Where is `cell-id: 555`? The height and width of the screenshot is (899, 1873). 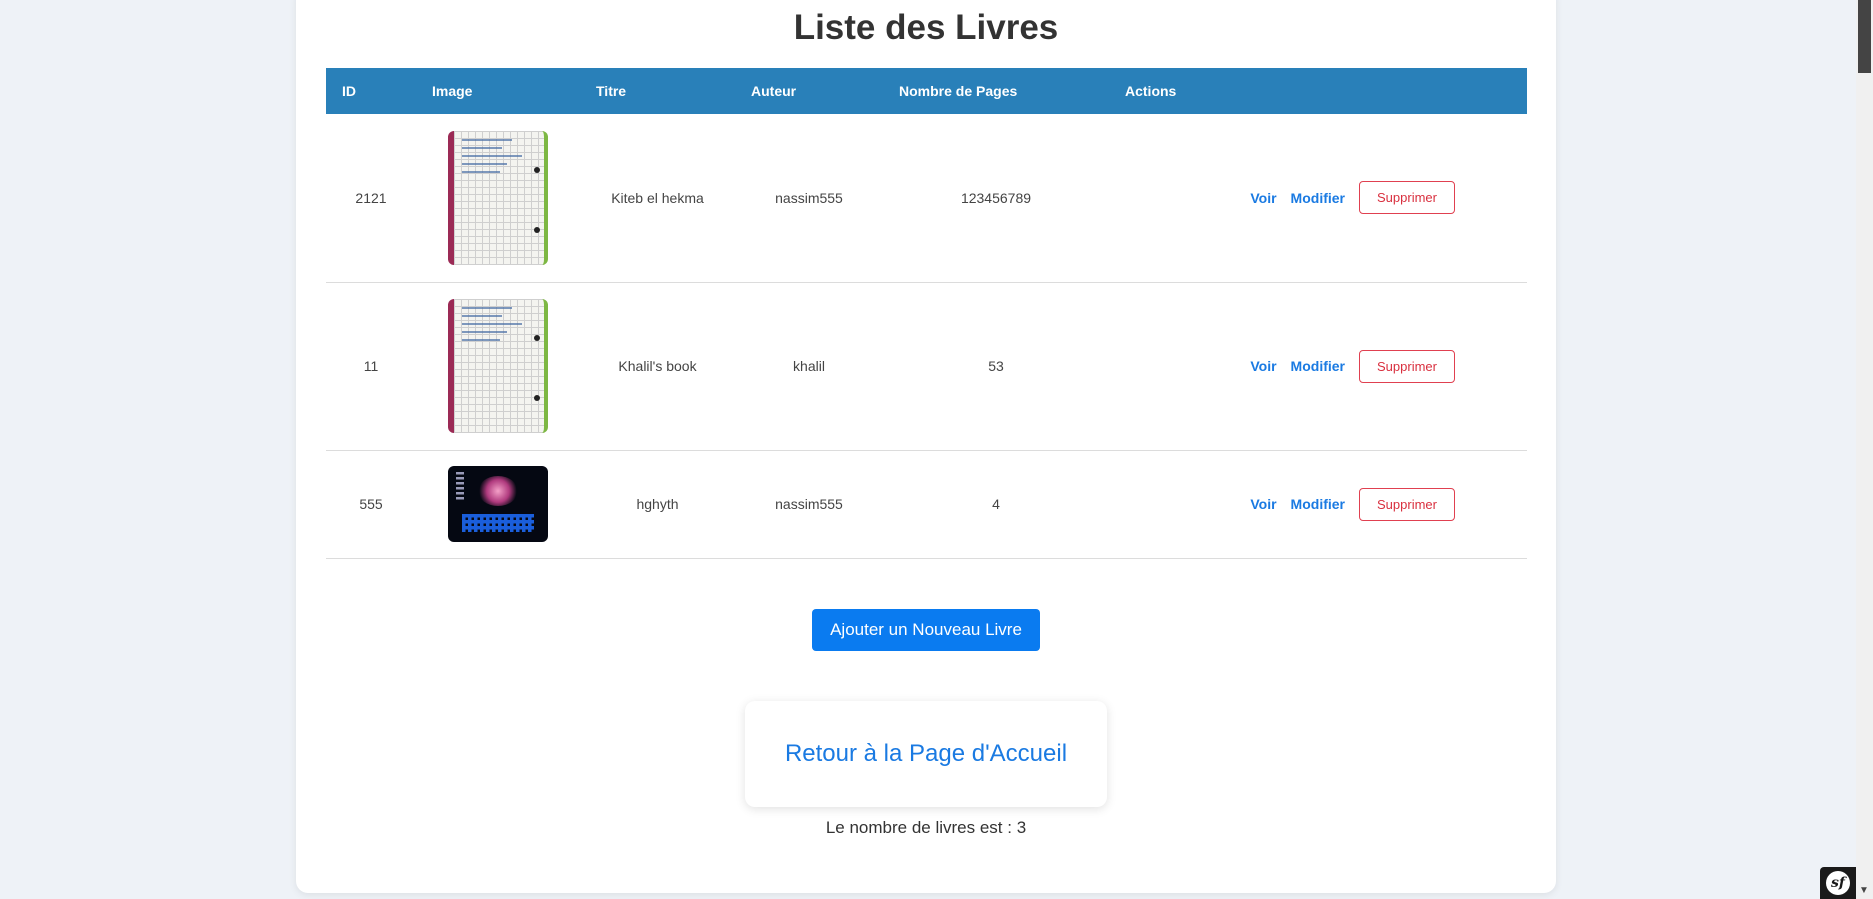 cell-id: 555 is located at coordinates (371, 504).